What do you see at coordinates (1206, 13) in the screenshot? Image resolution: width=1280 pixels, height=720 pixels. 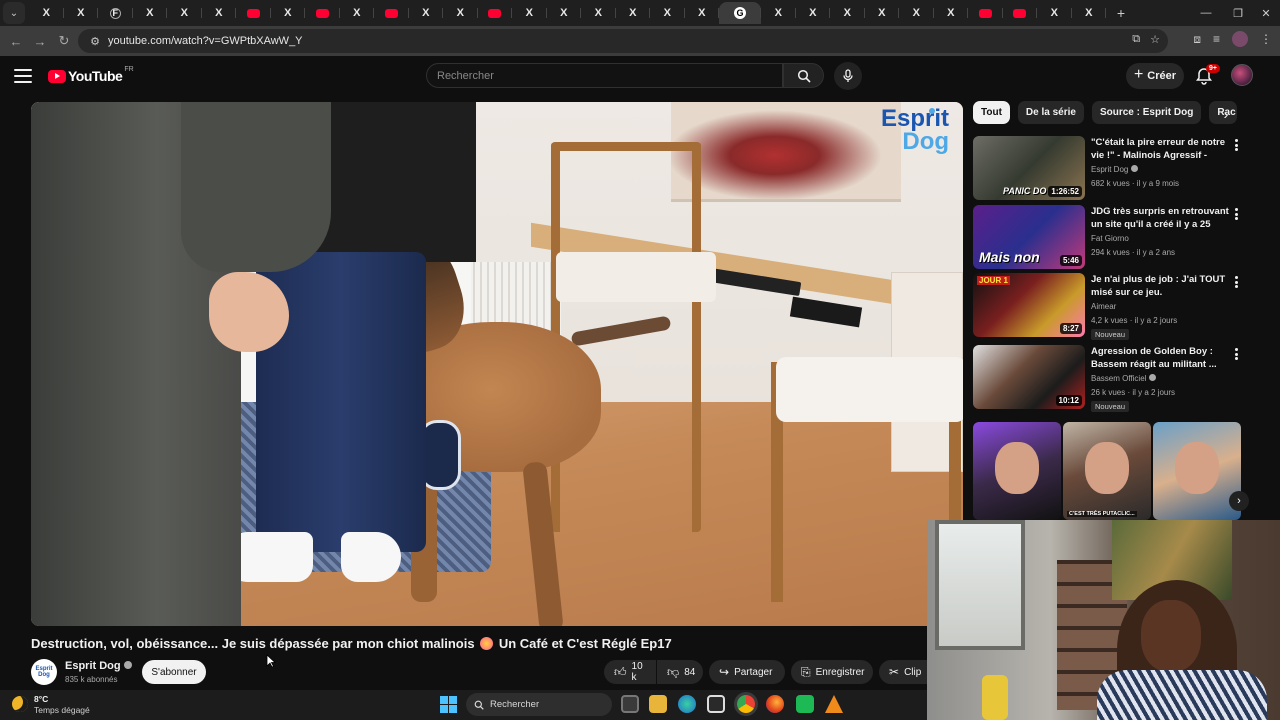 I see `minimize-icon: —` at bounding box center [1206, 13].